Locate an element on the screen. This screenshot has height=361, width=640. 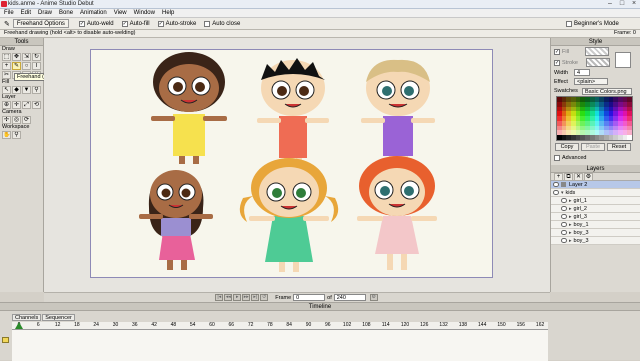
auto-weld-label: Auto-weld is located at coordinates (100, 23).